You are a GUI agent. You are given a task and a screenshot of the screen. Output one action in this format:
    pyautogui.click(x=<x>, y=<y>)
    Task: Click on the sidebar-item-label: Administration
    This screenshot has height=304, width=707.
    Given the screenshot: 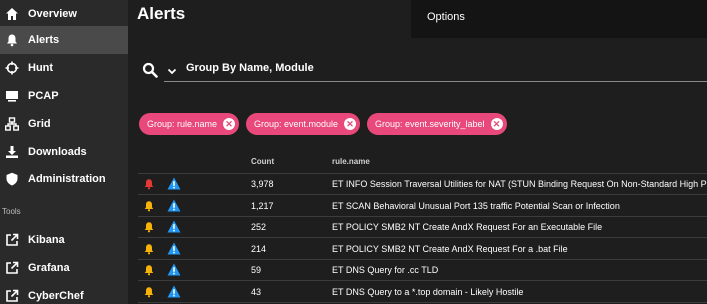 What is the action you would take?
    pyautogui.click(x=67, y=179)
    